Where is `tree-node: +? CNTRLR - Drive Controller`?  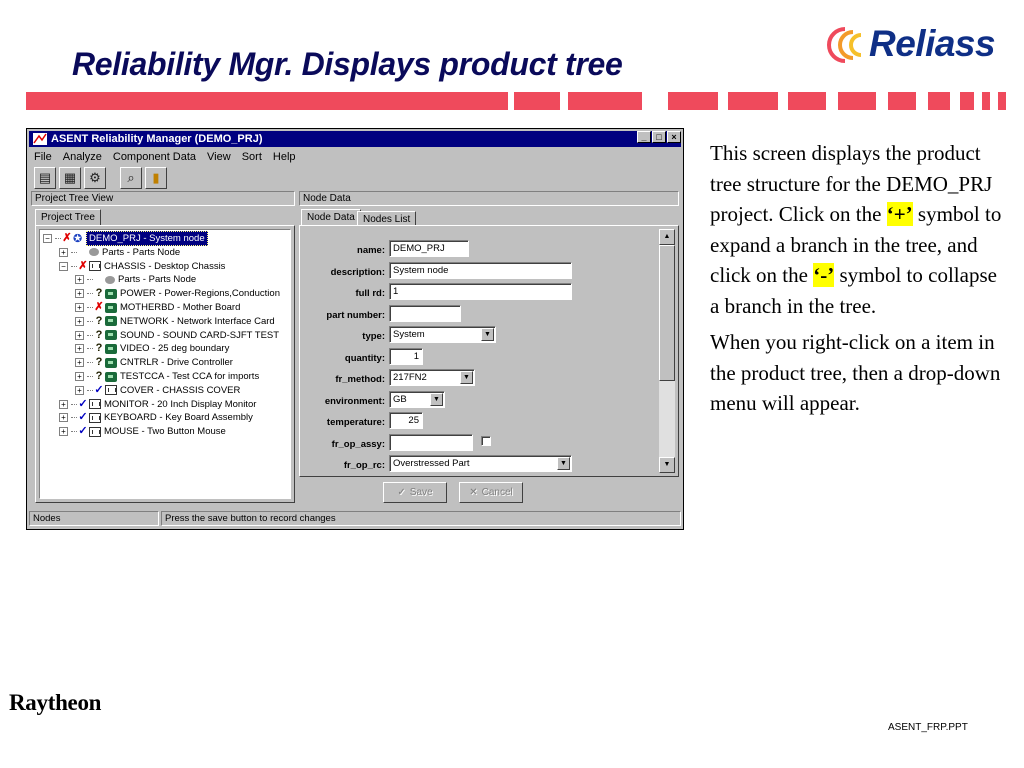
tree-node: +? CNTRLR - Drive Controller is located at coordinates (154, 362).